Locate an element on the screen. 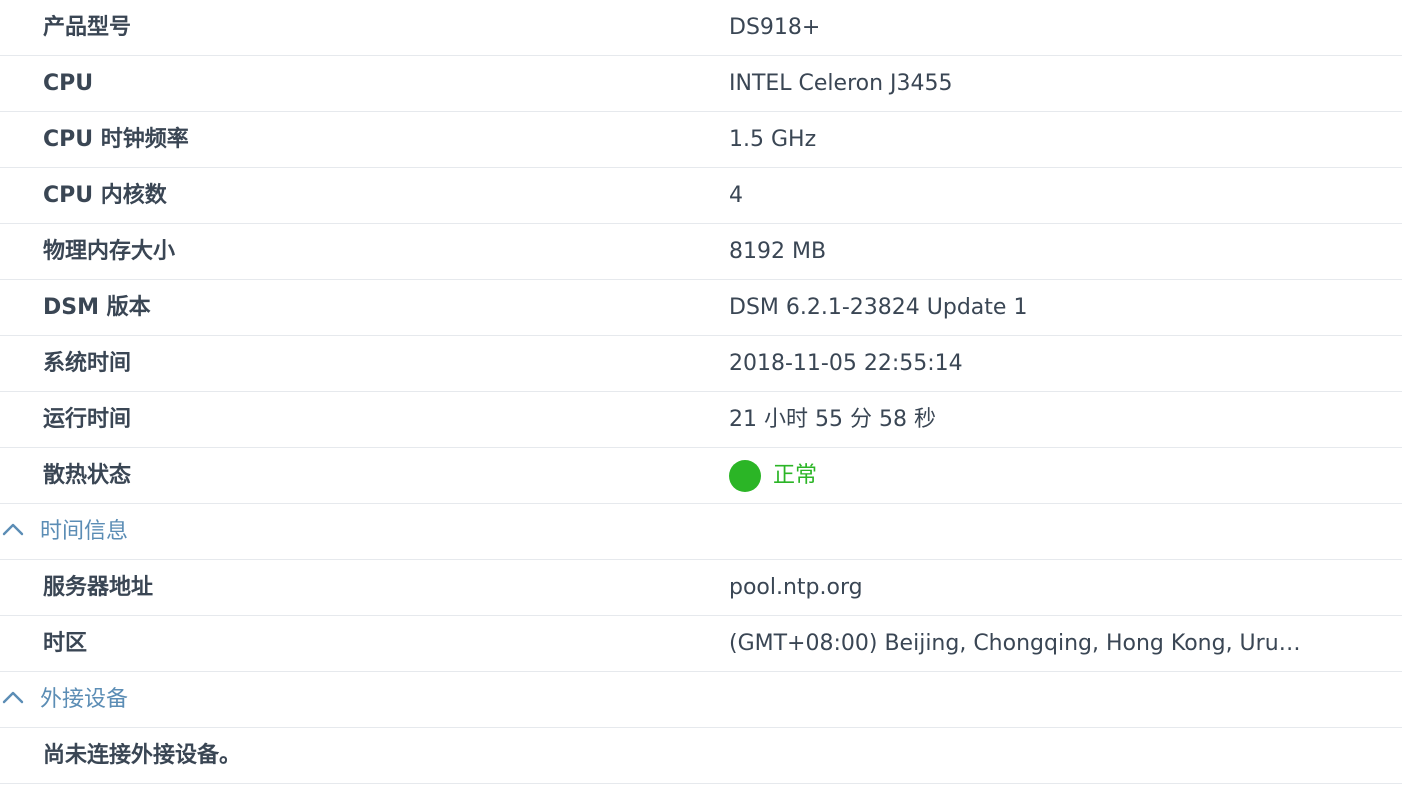  info-value: pool.ntp.org is located at coordinates (796, 587).